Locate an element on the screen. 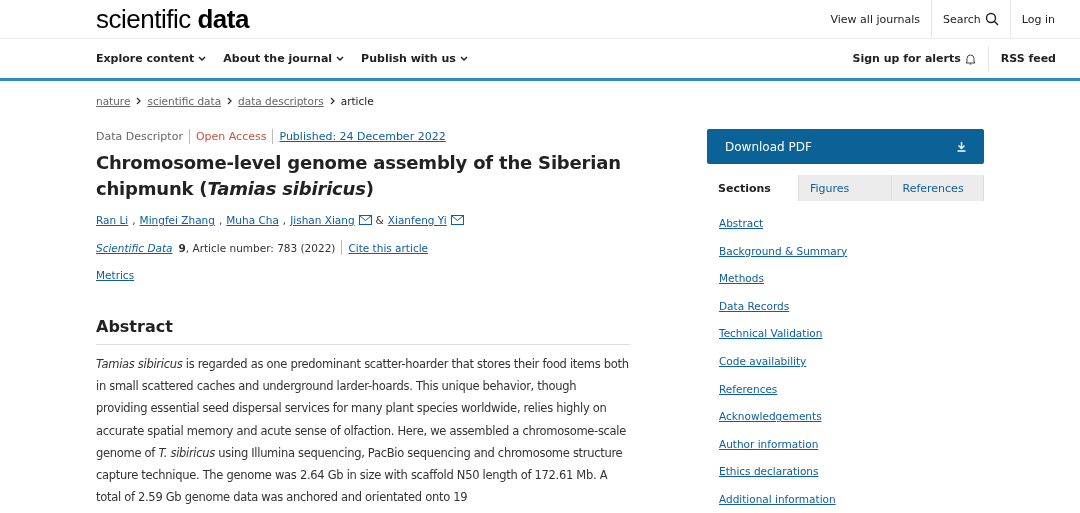 This screenshot has height=513, width=1080. section-link: Author information is located at coordinates (769, 443).